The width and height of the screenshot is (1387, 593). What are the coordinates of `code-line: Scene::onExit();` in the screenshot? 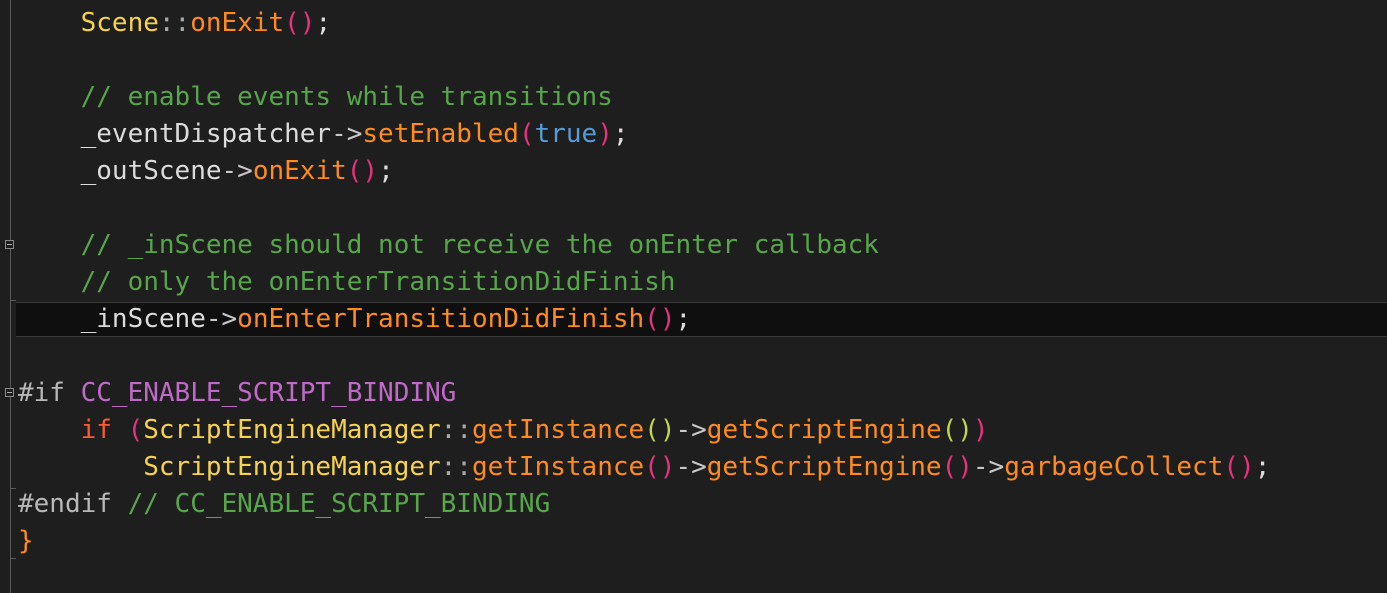 It's located at (174, 23).